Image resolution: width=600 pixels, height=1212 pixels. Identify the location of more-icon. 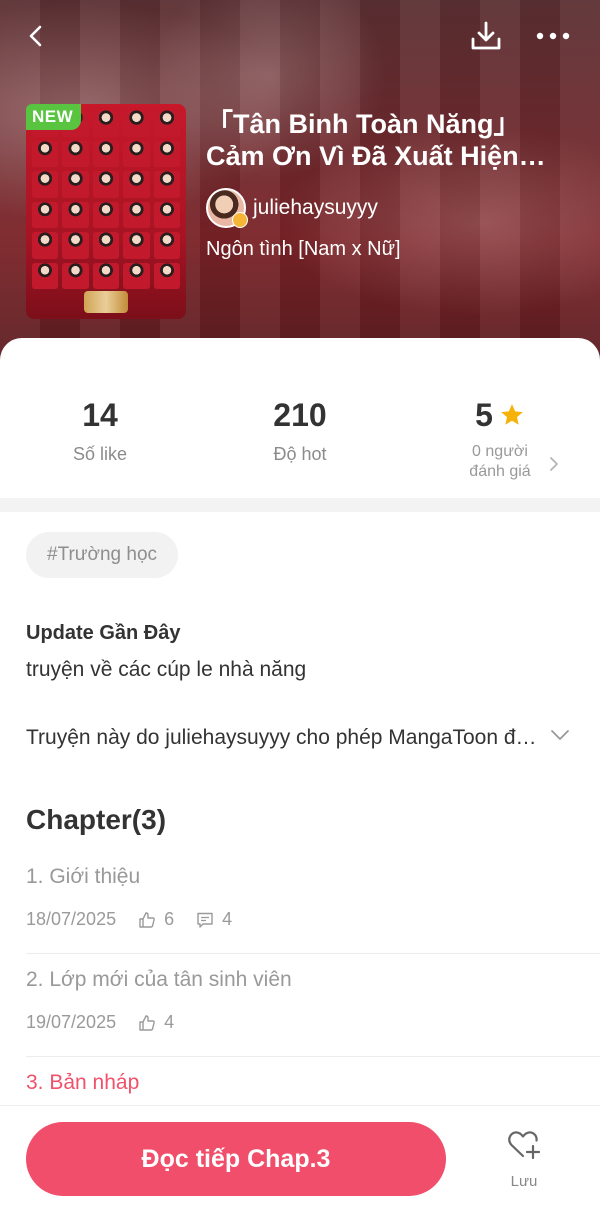
(553, 36).